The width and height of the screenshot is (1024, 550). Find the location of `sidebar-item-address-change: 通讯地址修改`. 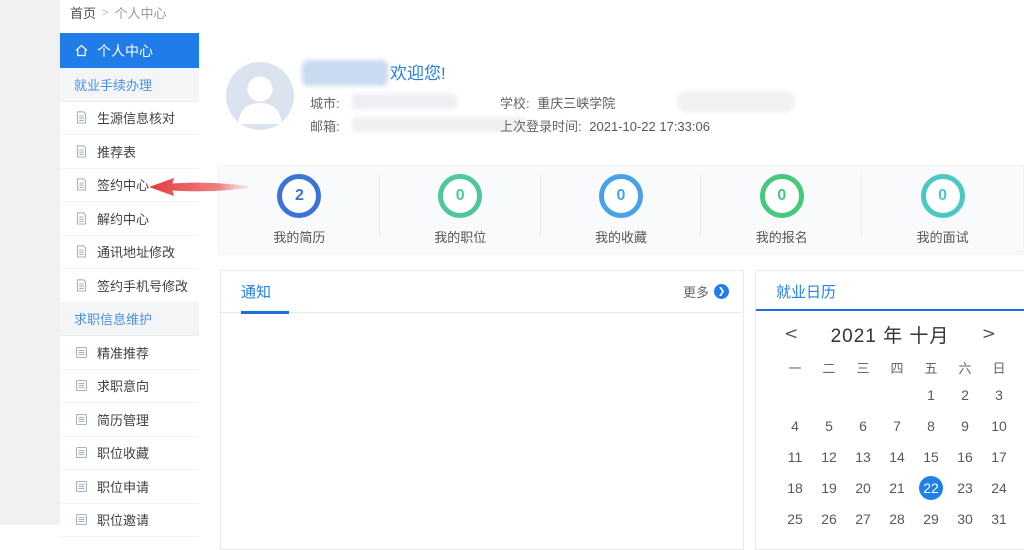

sidebar-item-address-change: 通讯地址修改 is located at coordinates (129, 252).